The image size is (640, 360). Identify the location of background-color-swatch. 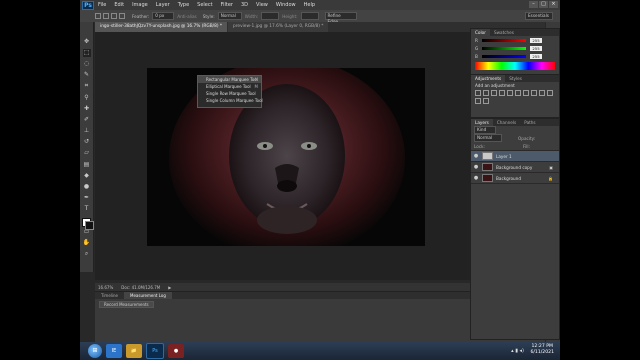
(89, 225).